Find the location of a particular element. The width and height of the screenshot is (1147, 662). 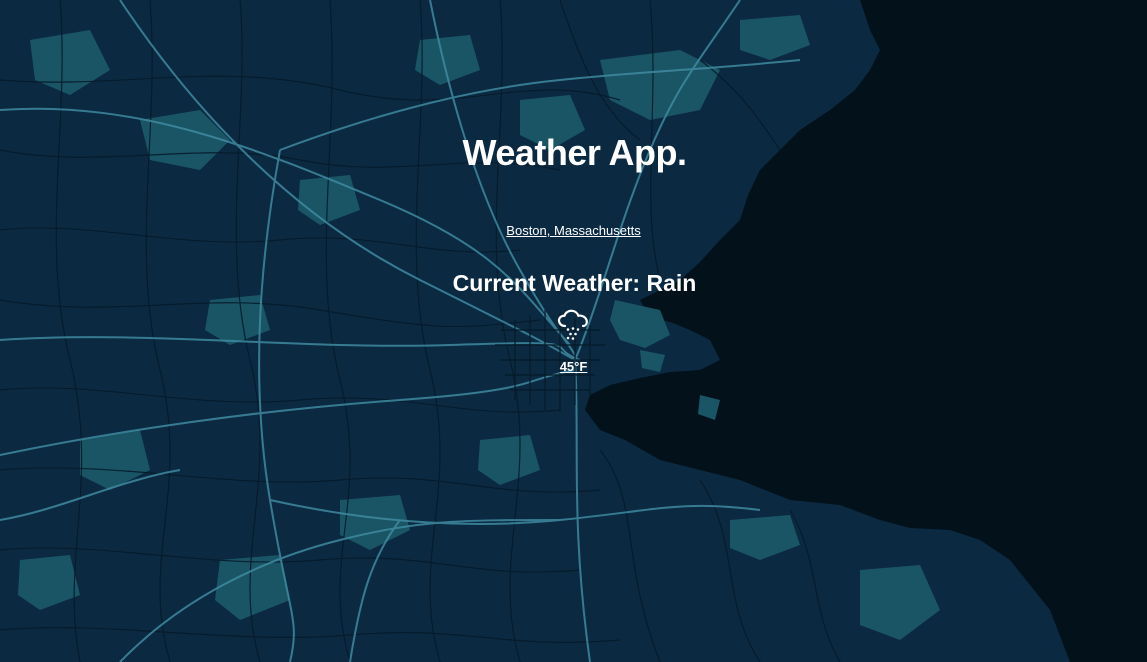

app-title: Weather App. is located at coordinates (574, 152).